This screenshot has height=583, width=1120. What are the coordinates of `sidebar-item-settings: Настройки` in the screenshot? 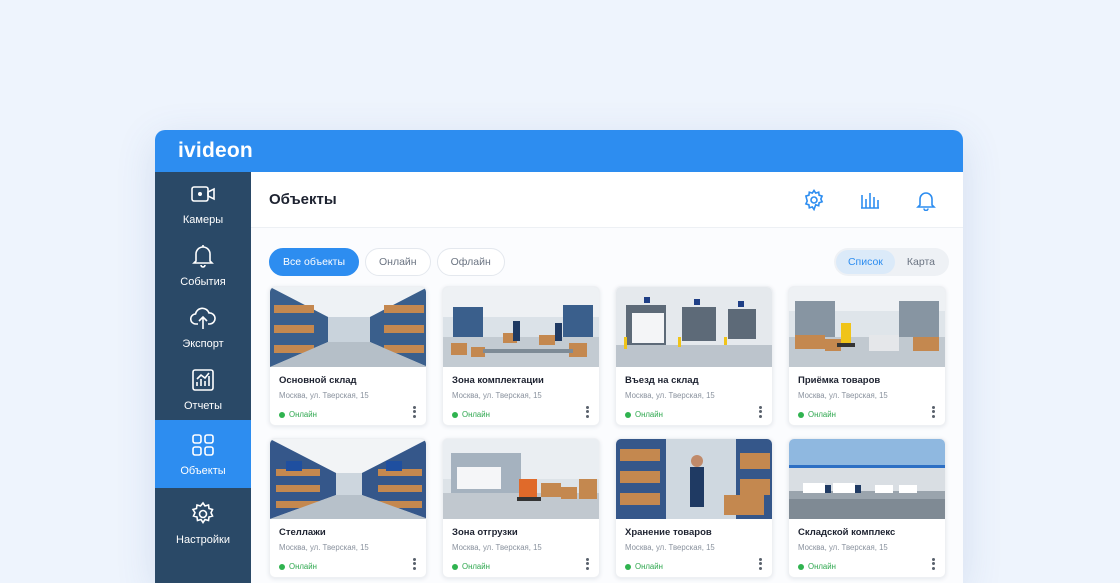 It's located at (203, 523).